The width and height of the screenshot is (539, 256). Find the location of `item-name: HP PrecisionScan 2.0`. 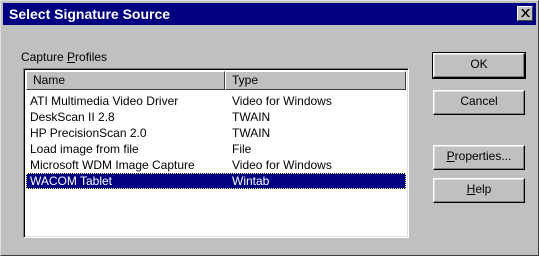

item-name: HP PrecisionScan 2.0 is located at coordinates (88, 133).